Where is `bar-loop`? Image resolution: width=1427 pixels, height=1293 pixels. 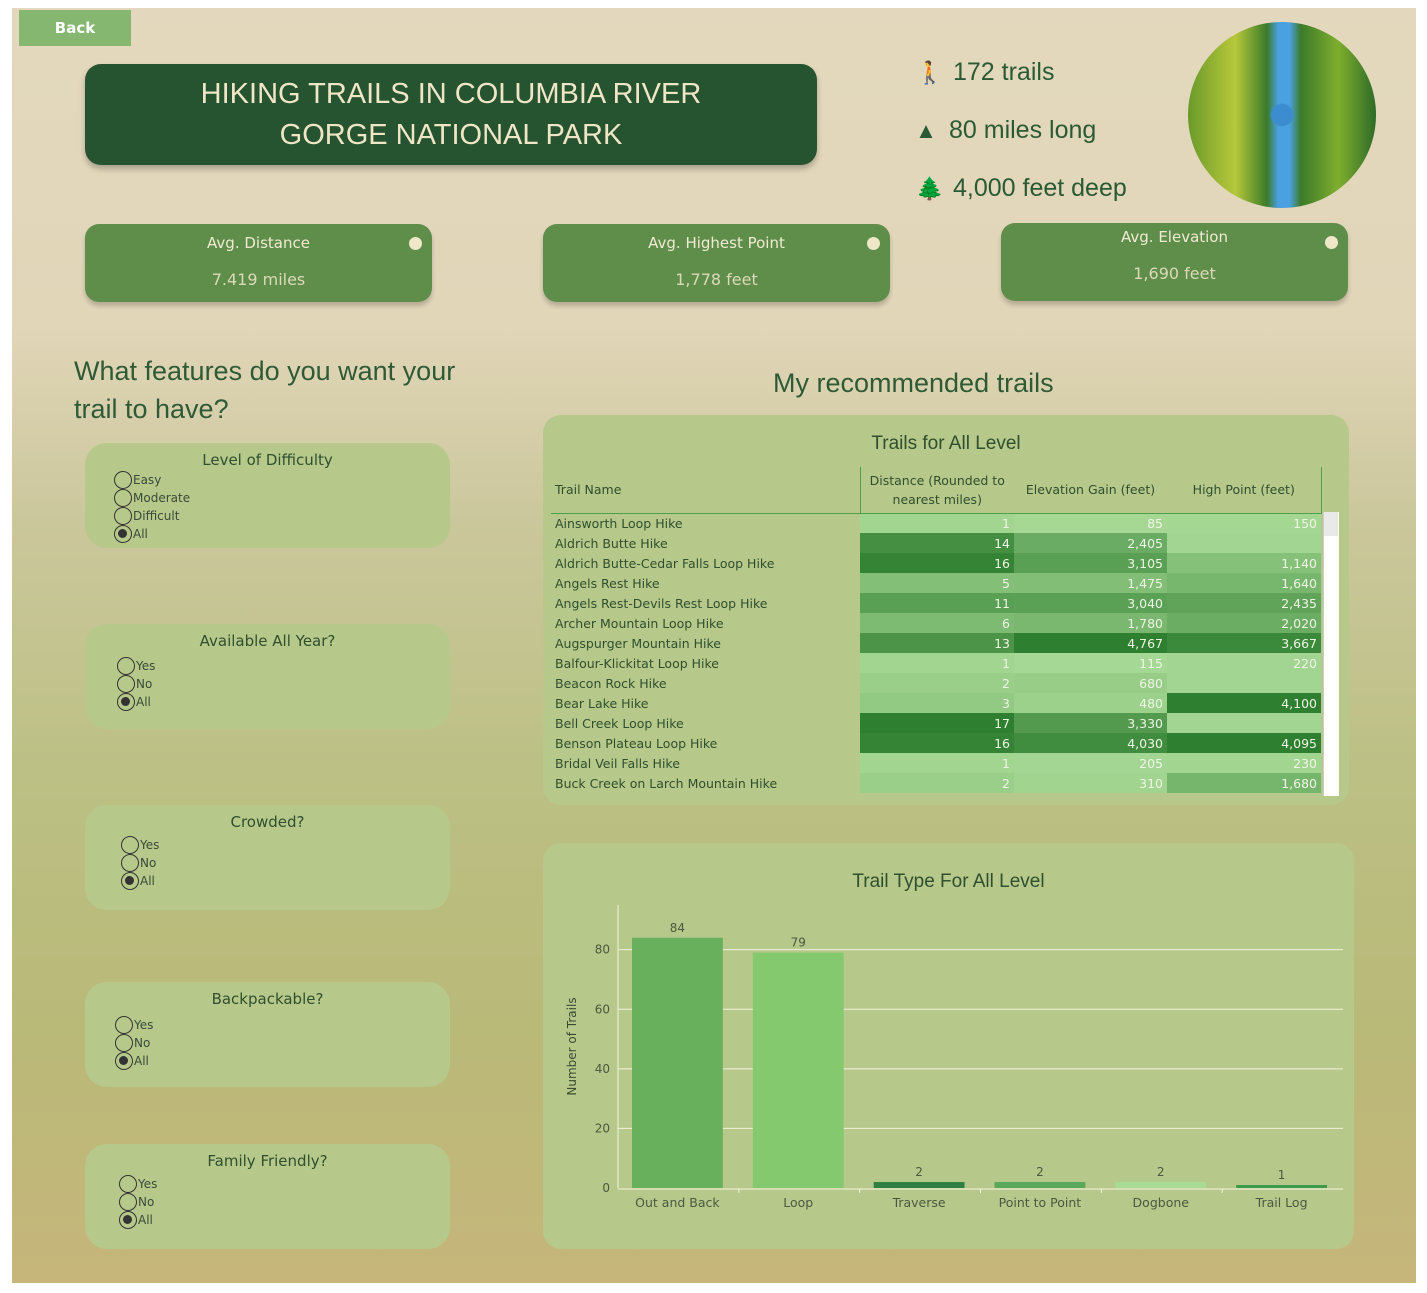
bar-loop is located at coordinates (798, 1070).